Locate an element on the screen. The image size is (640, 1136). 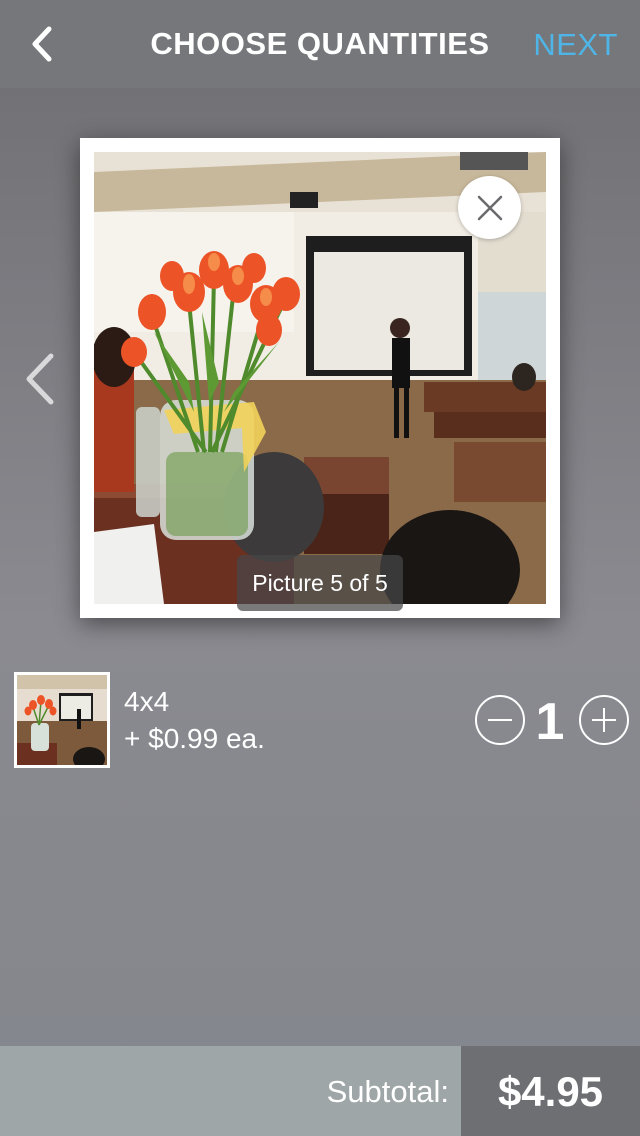
remove-picture-button is located at coordinates (489, 207).